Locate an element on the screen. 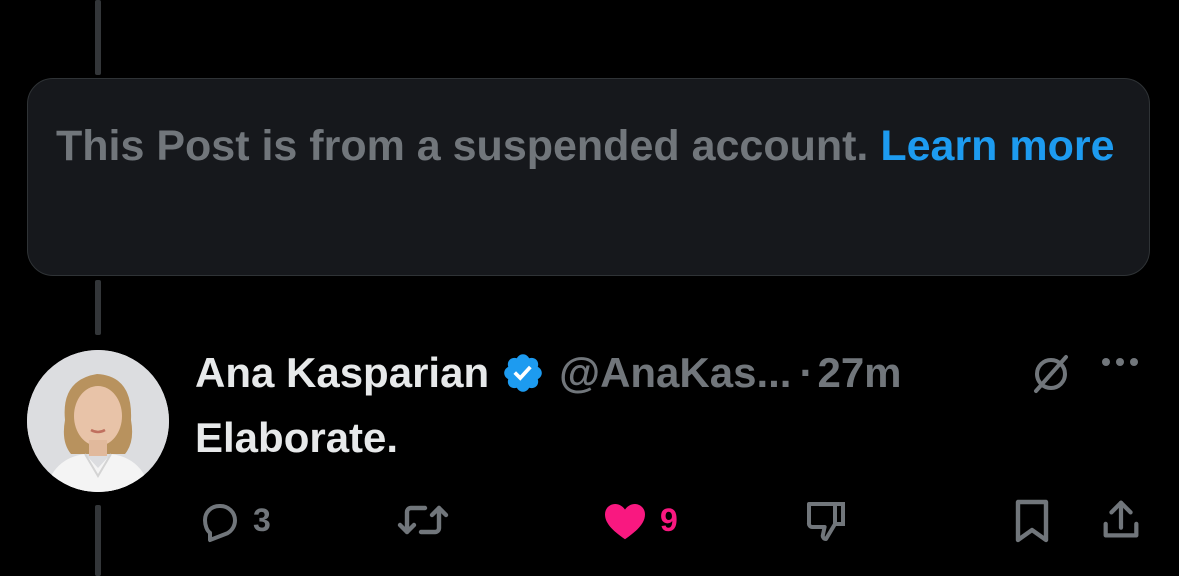 The width and height of the screenshot is (1179, 576). post-time: 27m is located at coordinates (859, 373).